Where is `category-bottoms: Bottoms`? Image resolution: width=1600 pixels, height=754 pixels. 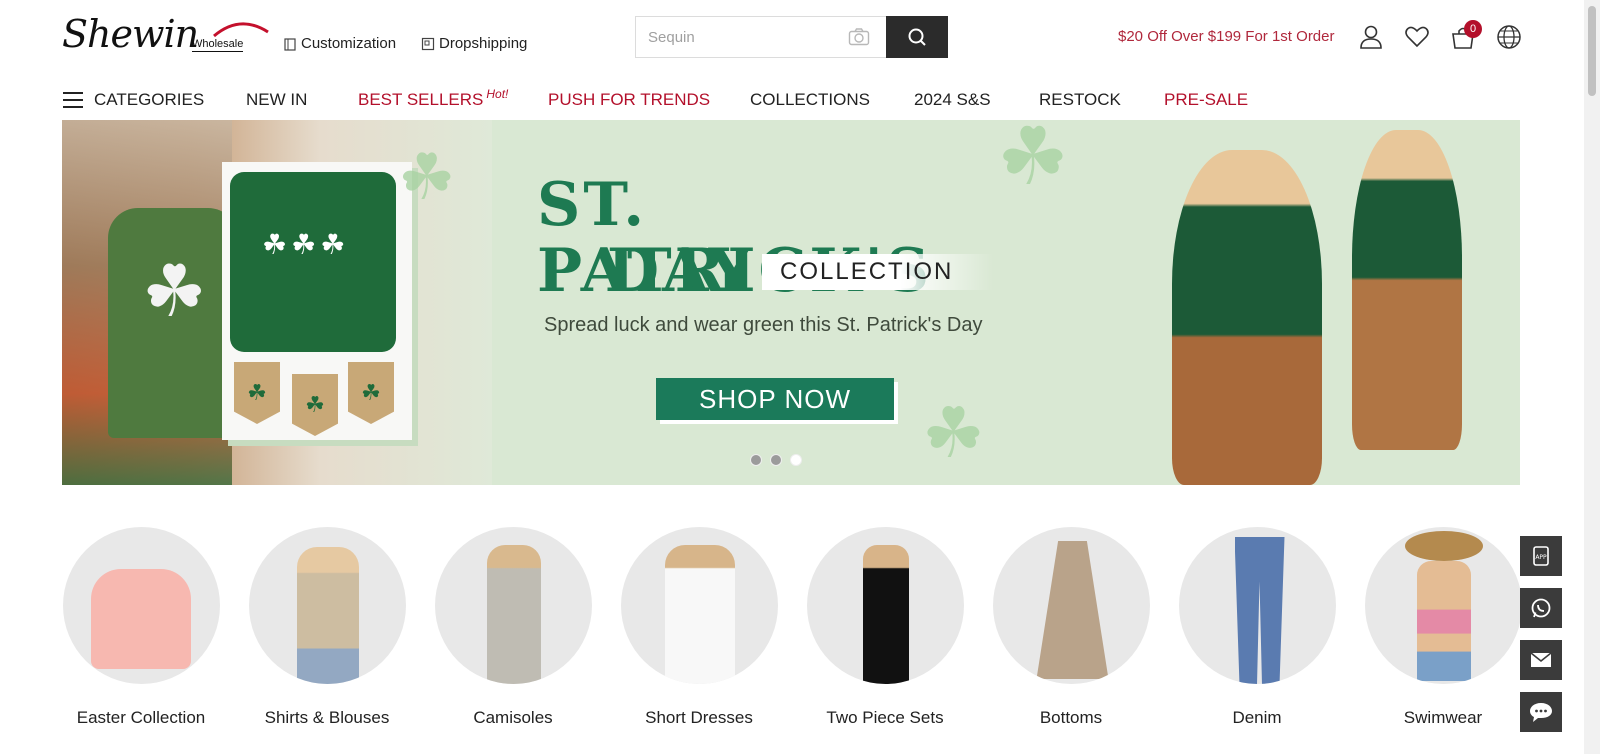
category-bottoms: Bottoms is located at coordinates (1071, 627).